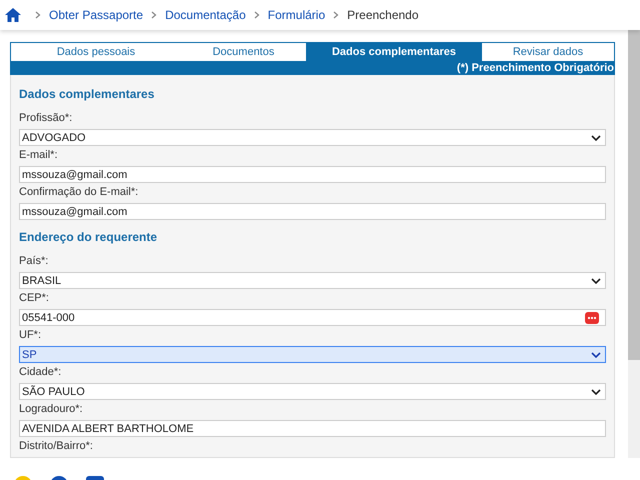  Describe the element at coordinates (312, 137) in the screenshot. I see `select-field: ADVOGADO` at that location.